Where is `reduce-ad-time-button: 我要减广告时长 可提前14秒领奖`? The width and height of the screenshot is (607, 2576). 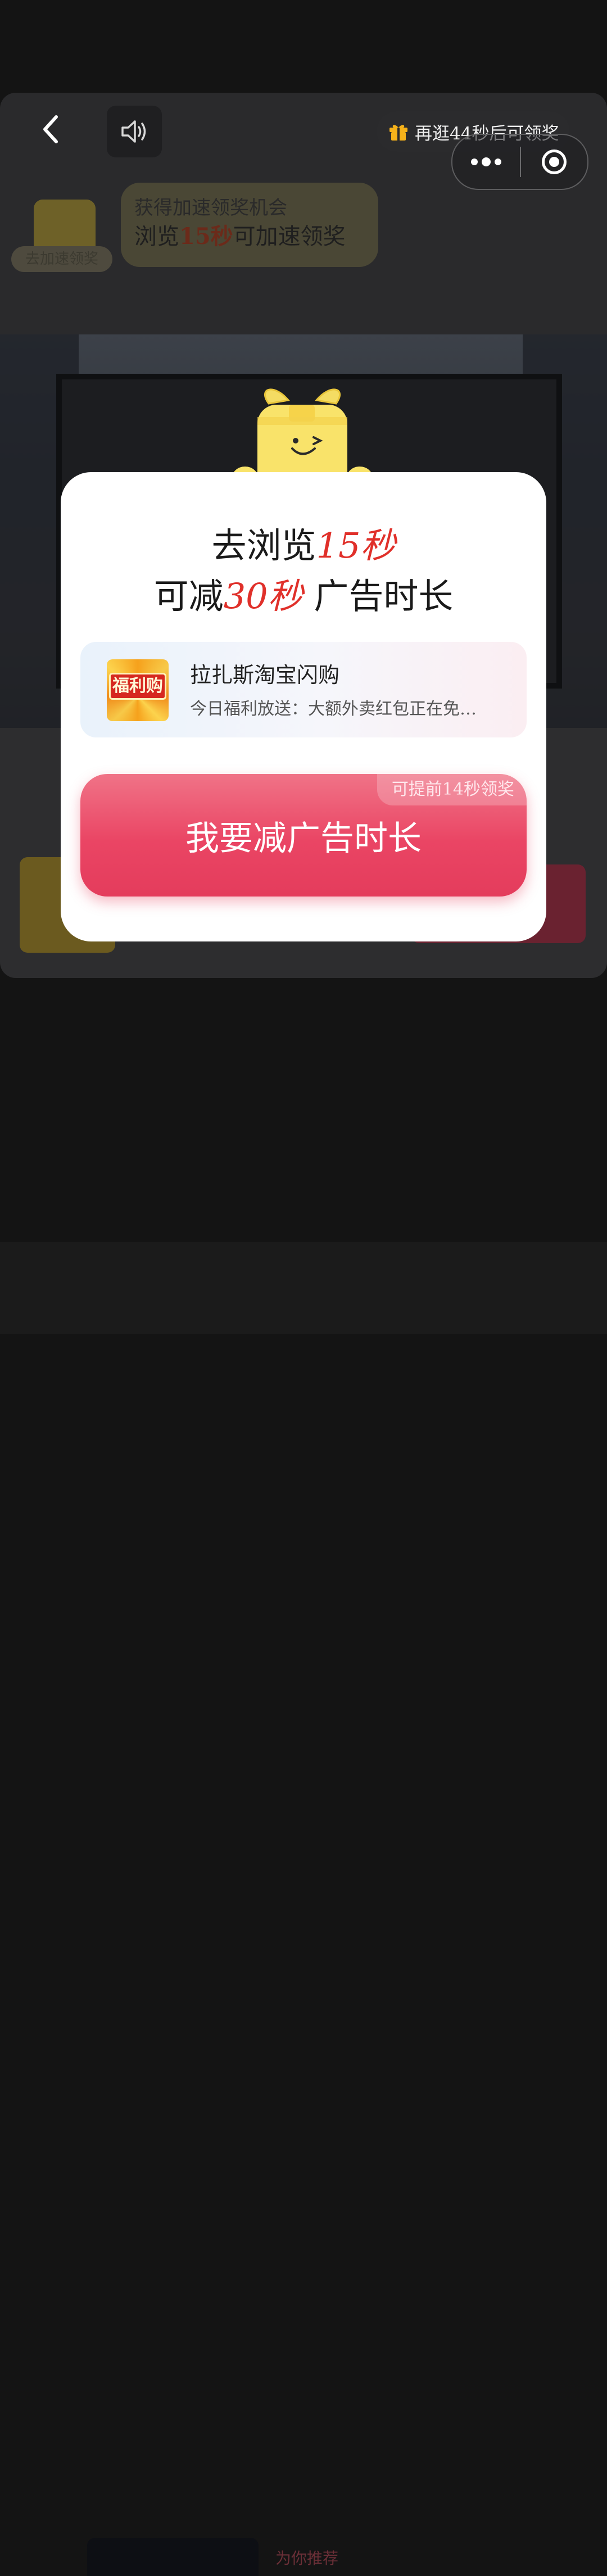
reduce-ad-time-button: 我要减广告时长 可提前14秒领奖 is located at coordinates (303, 835).